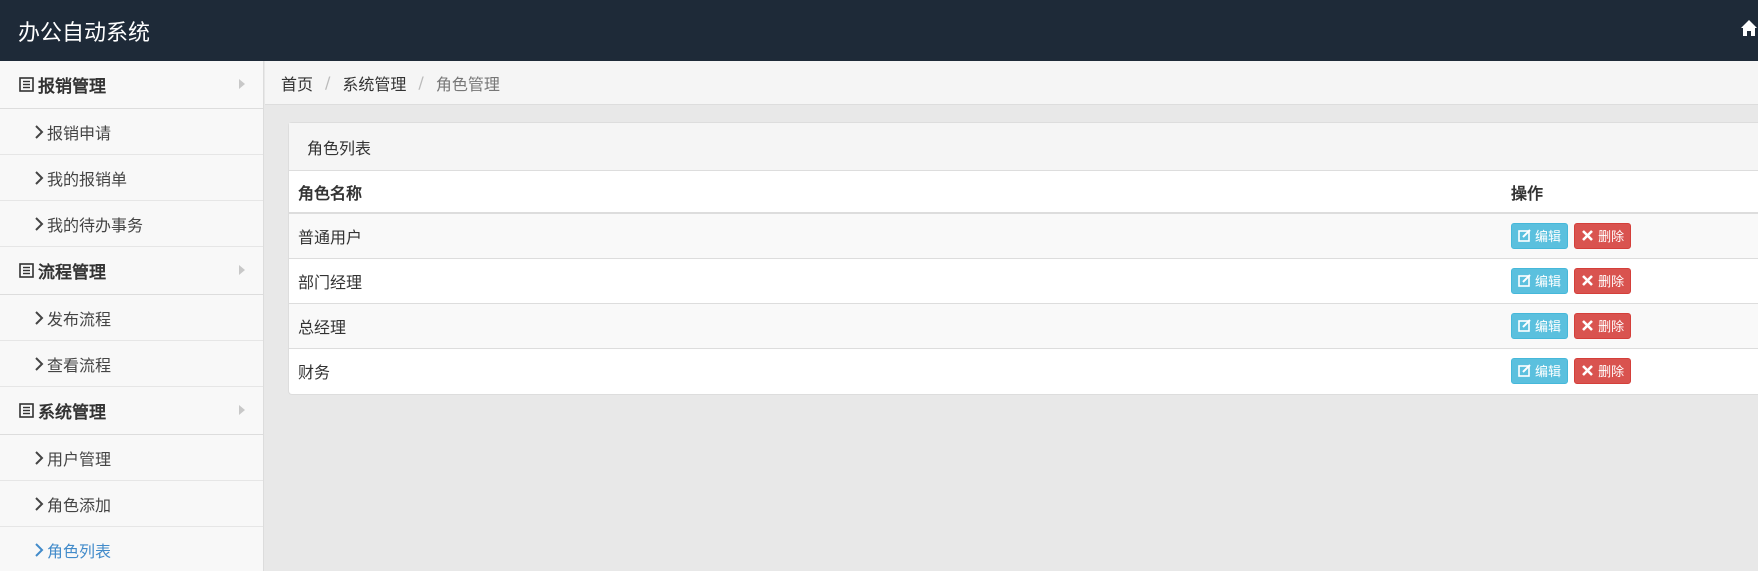 The image size is (1758, 571). Describe the element at coordinates (79, 551) in the screenshot. I see `sidebar-item-label: 角色列表` at that location.